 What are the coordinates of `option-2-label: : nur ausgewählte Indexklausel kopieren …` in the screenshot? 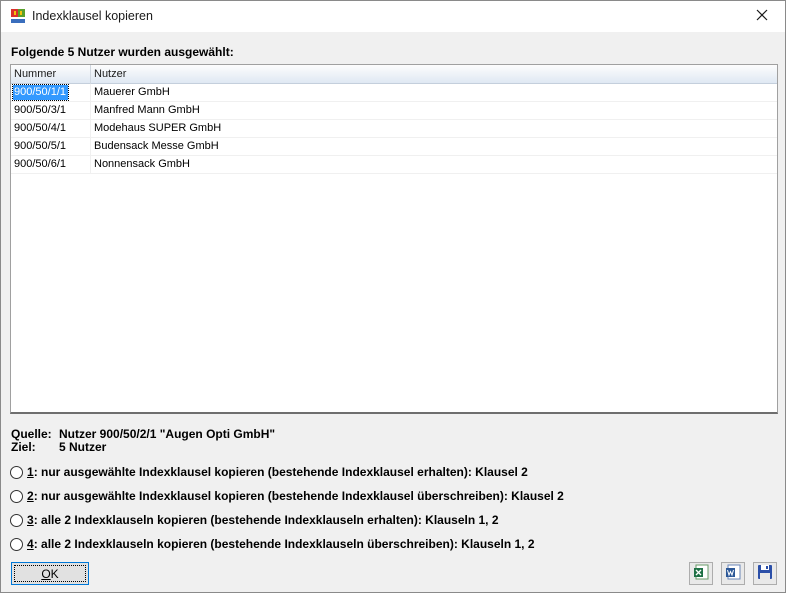 It's located at (298, 496).